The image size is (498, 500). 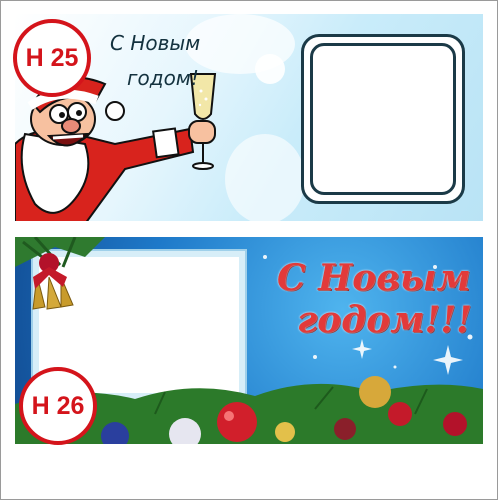 What do you see at coordinates (58, 406) in the screenshot?
I see `badge-h26: H 26` at bounding box center [58, 406].